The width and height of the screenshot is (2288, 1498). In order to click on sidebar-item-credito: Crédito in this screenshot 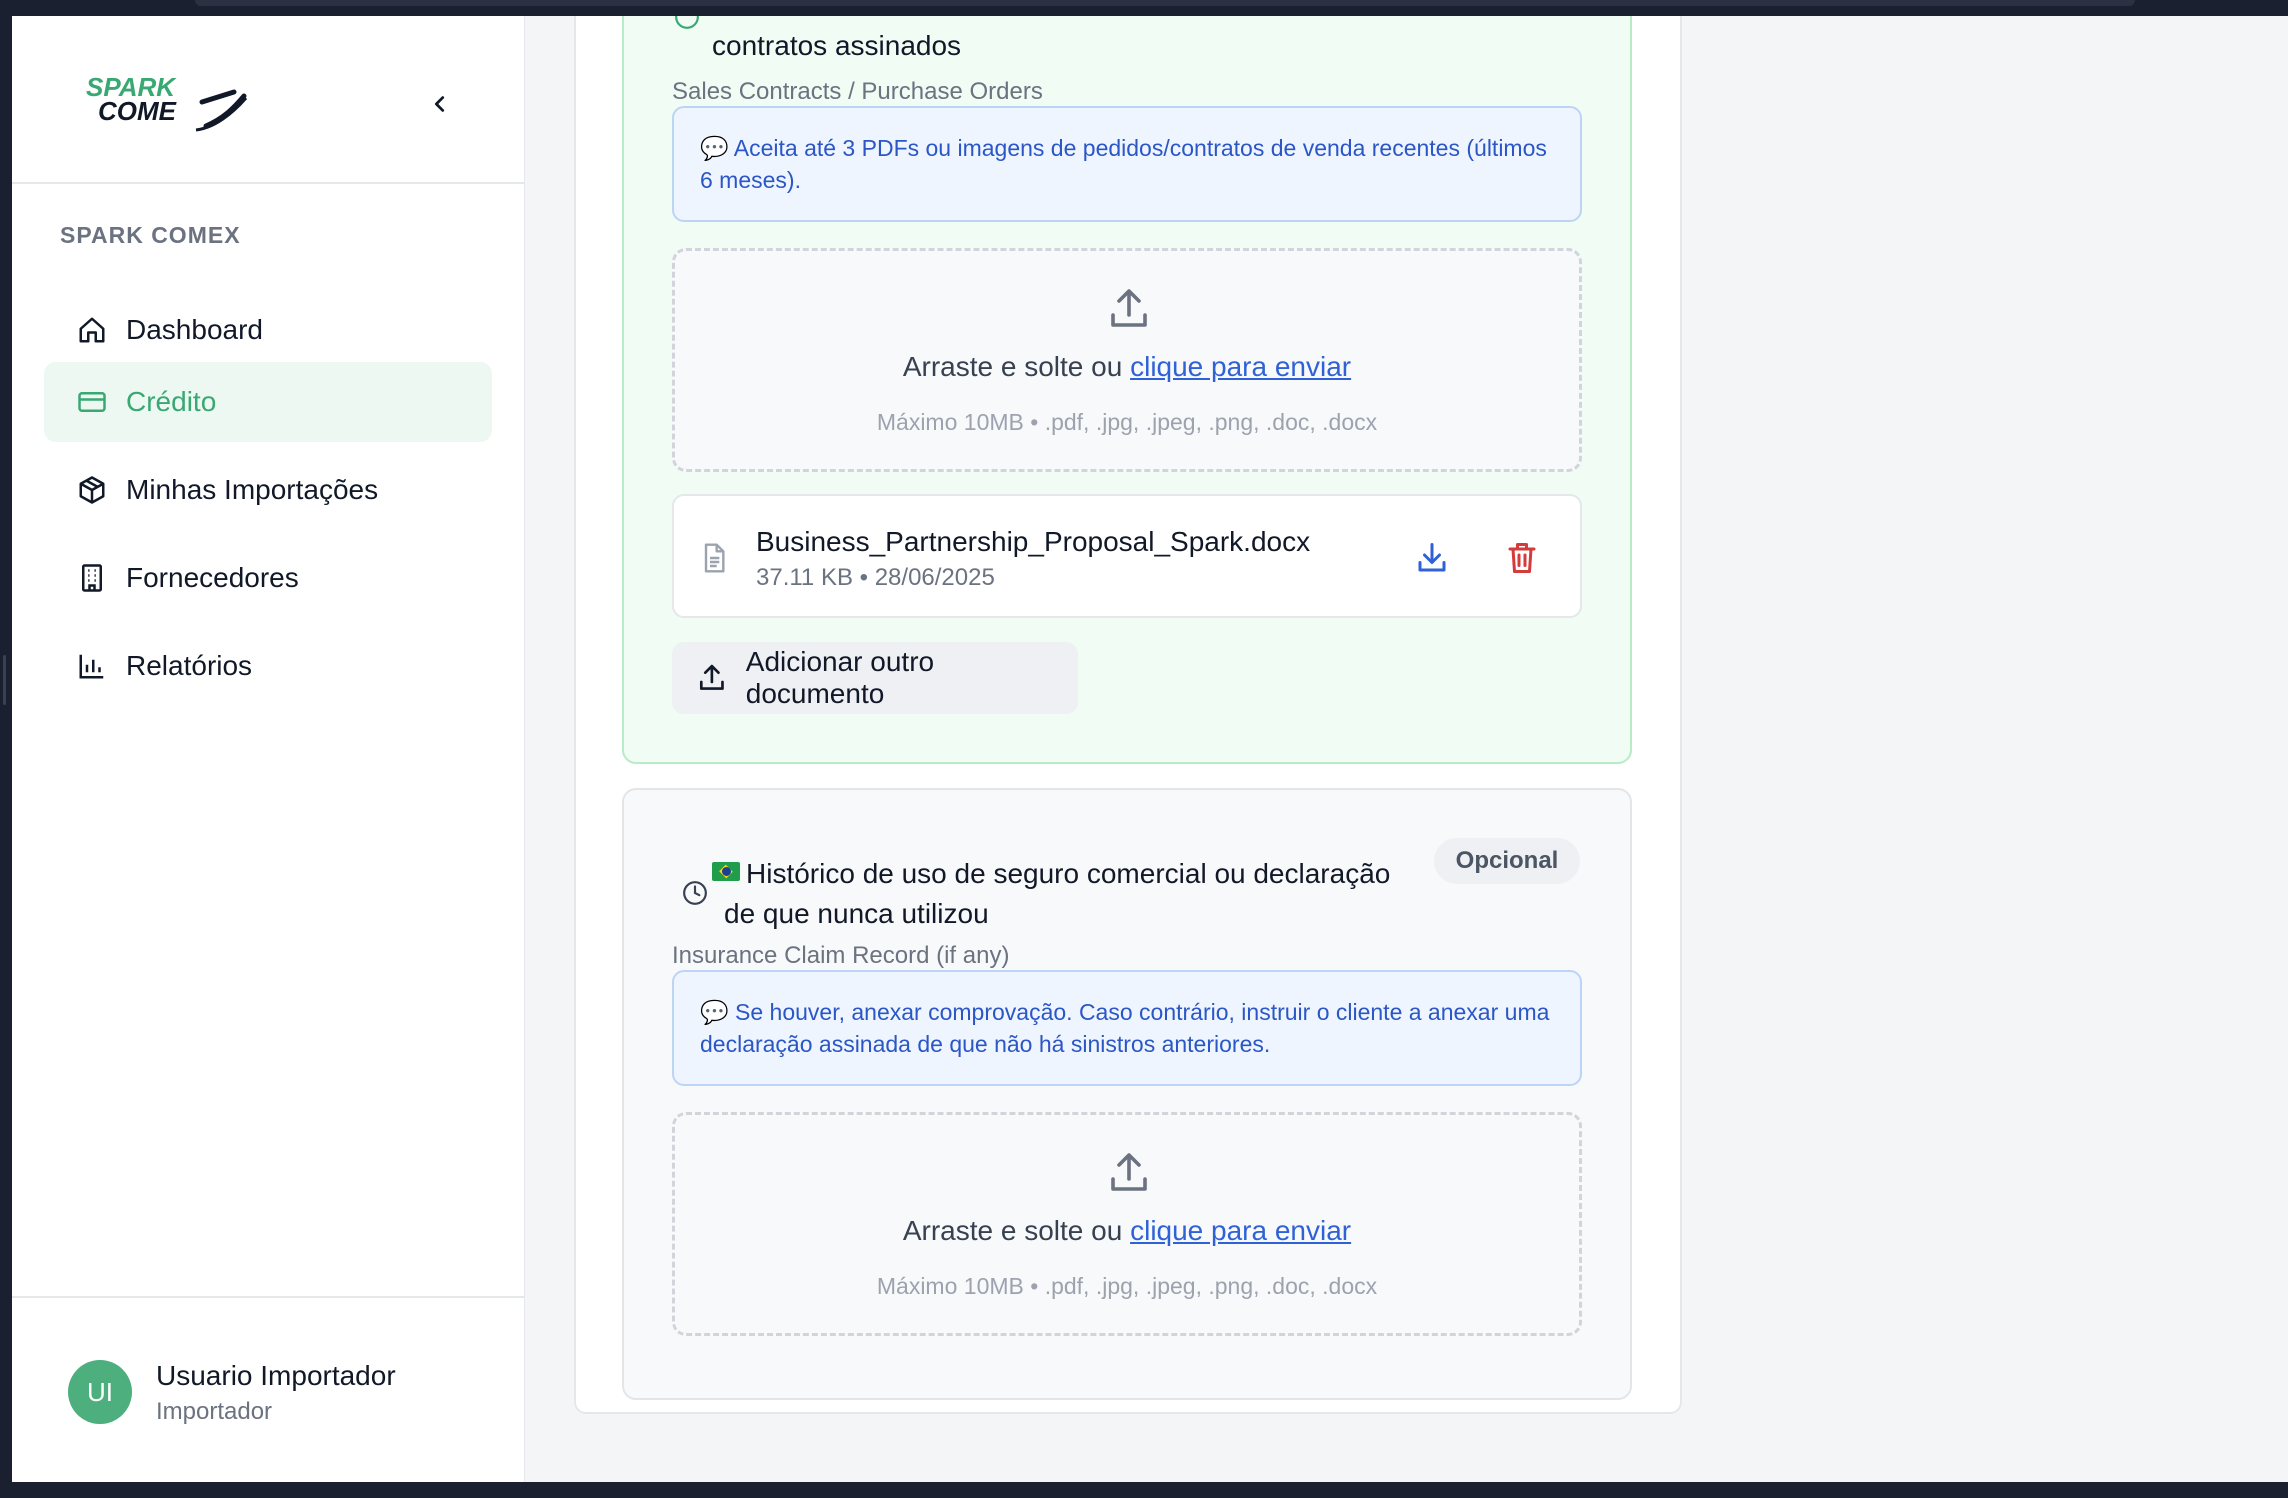, I will do `click(268, 402)`.